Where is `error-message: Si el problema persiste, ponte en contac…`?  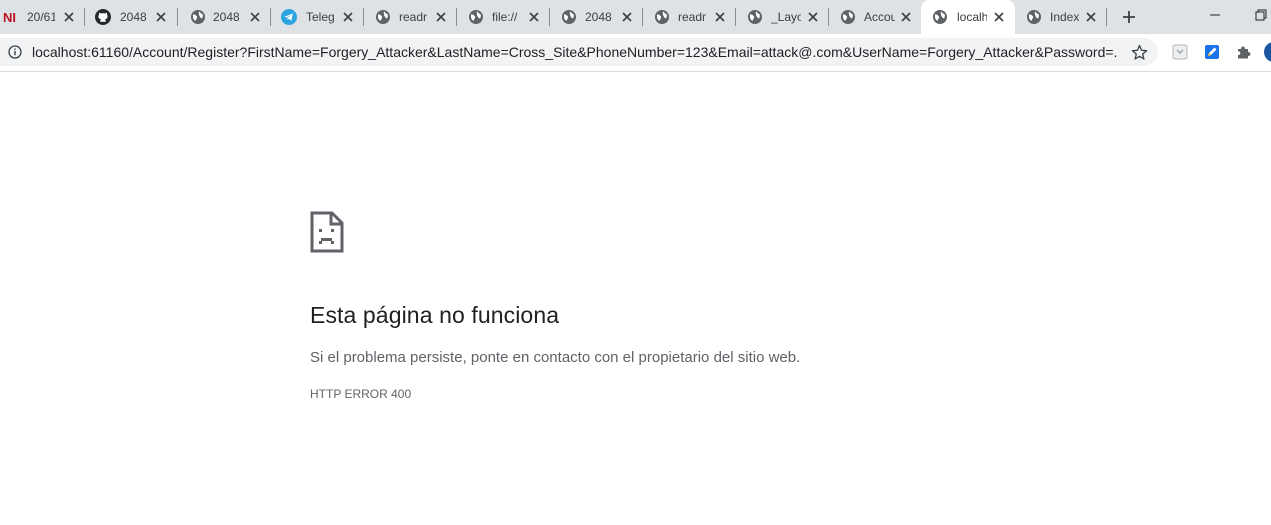
error-message: Si el problema persiste, ponte en contac… is located at coordinates (555, 357).